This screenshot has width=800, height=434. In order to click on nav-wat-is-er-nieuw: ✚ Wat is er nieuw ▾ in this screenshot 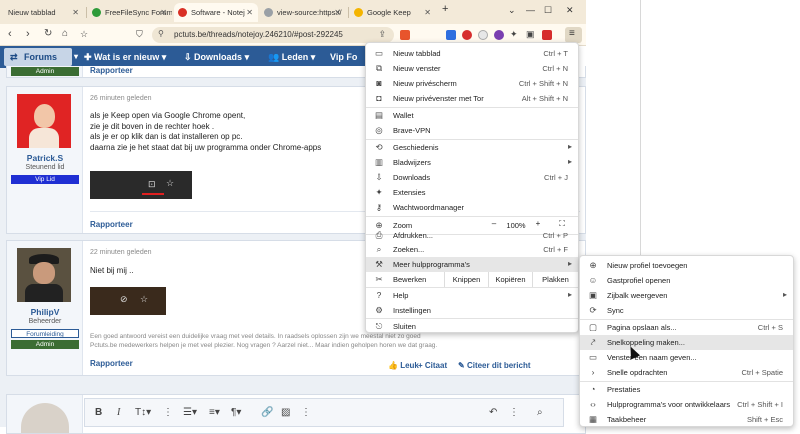, I will do `click(125, 57)`.